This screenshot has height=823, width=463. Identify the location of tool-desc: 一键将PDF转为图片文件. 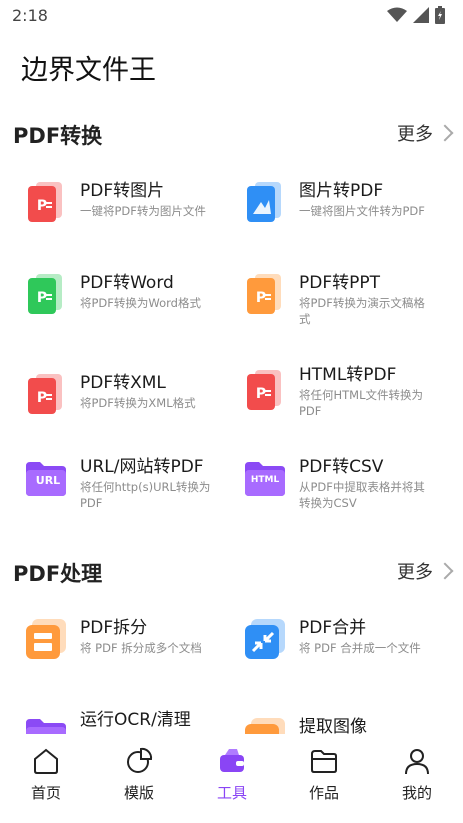
(143, 211).